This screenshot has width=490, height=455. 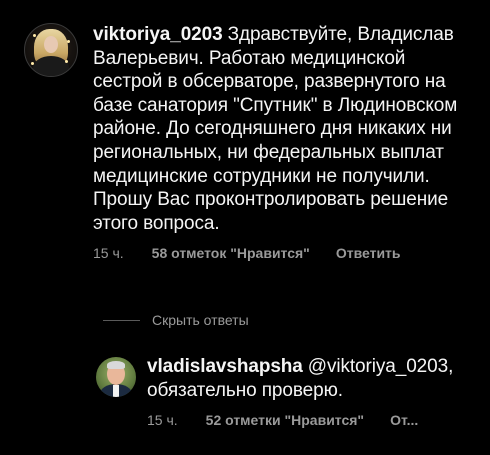 I want to click on reply-timestamp: 15 ч., so click(x=162, y=420).